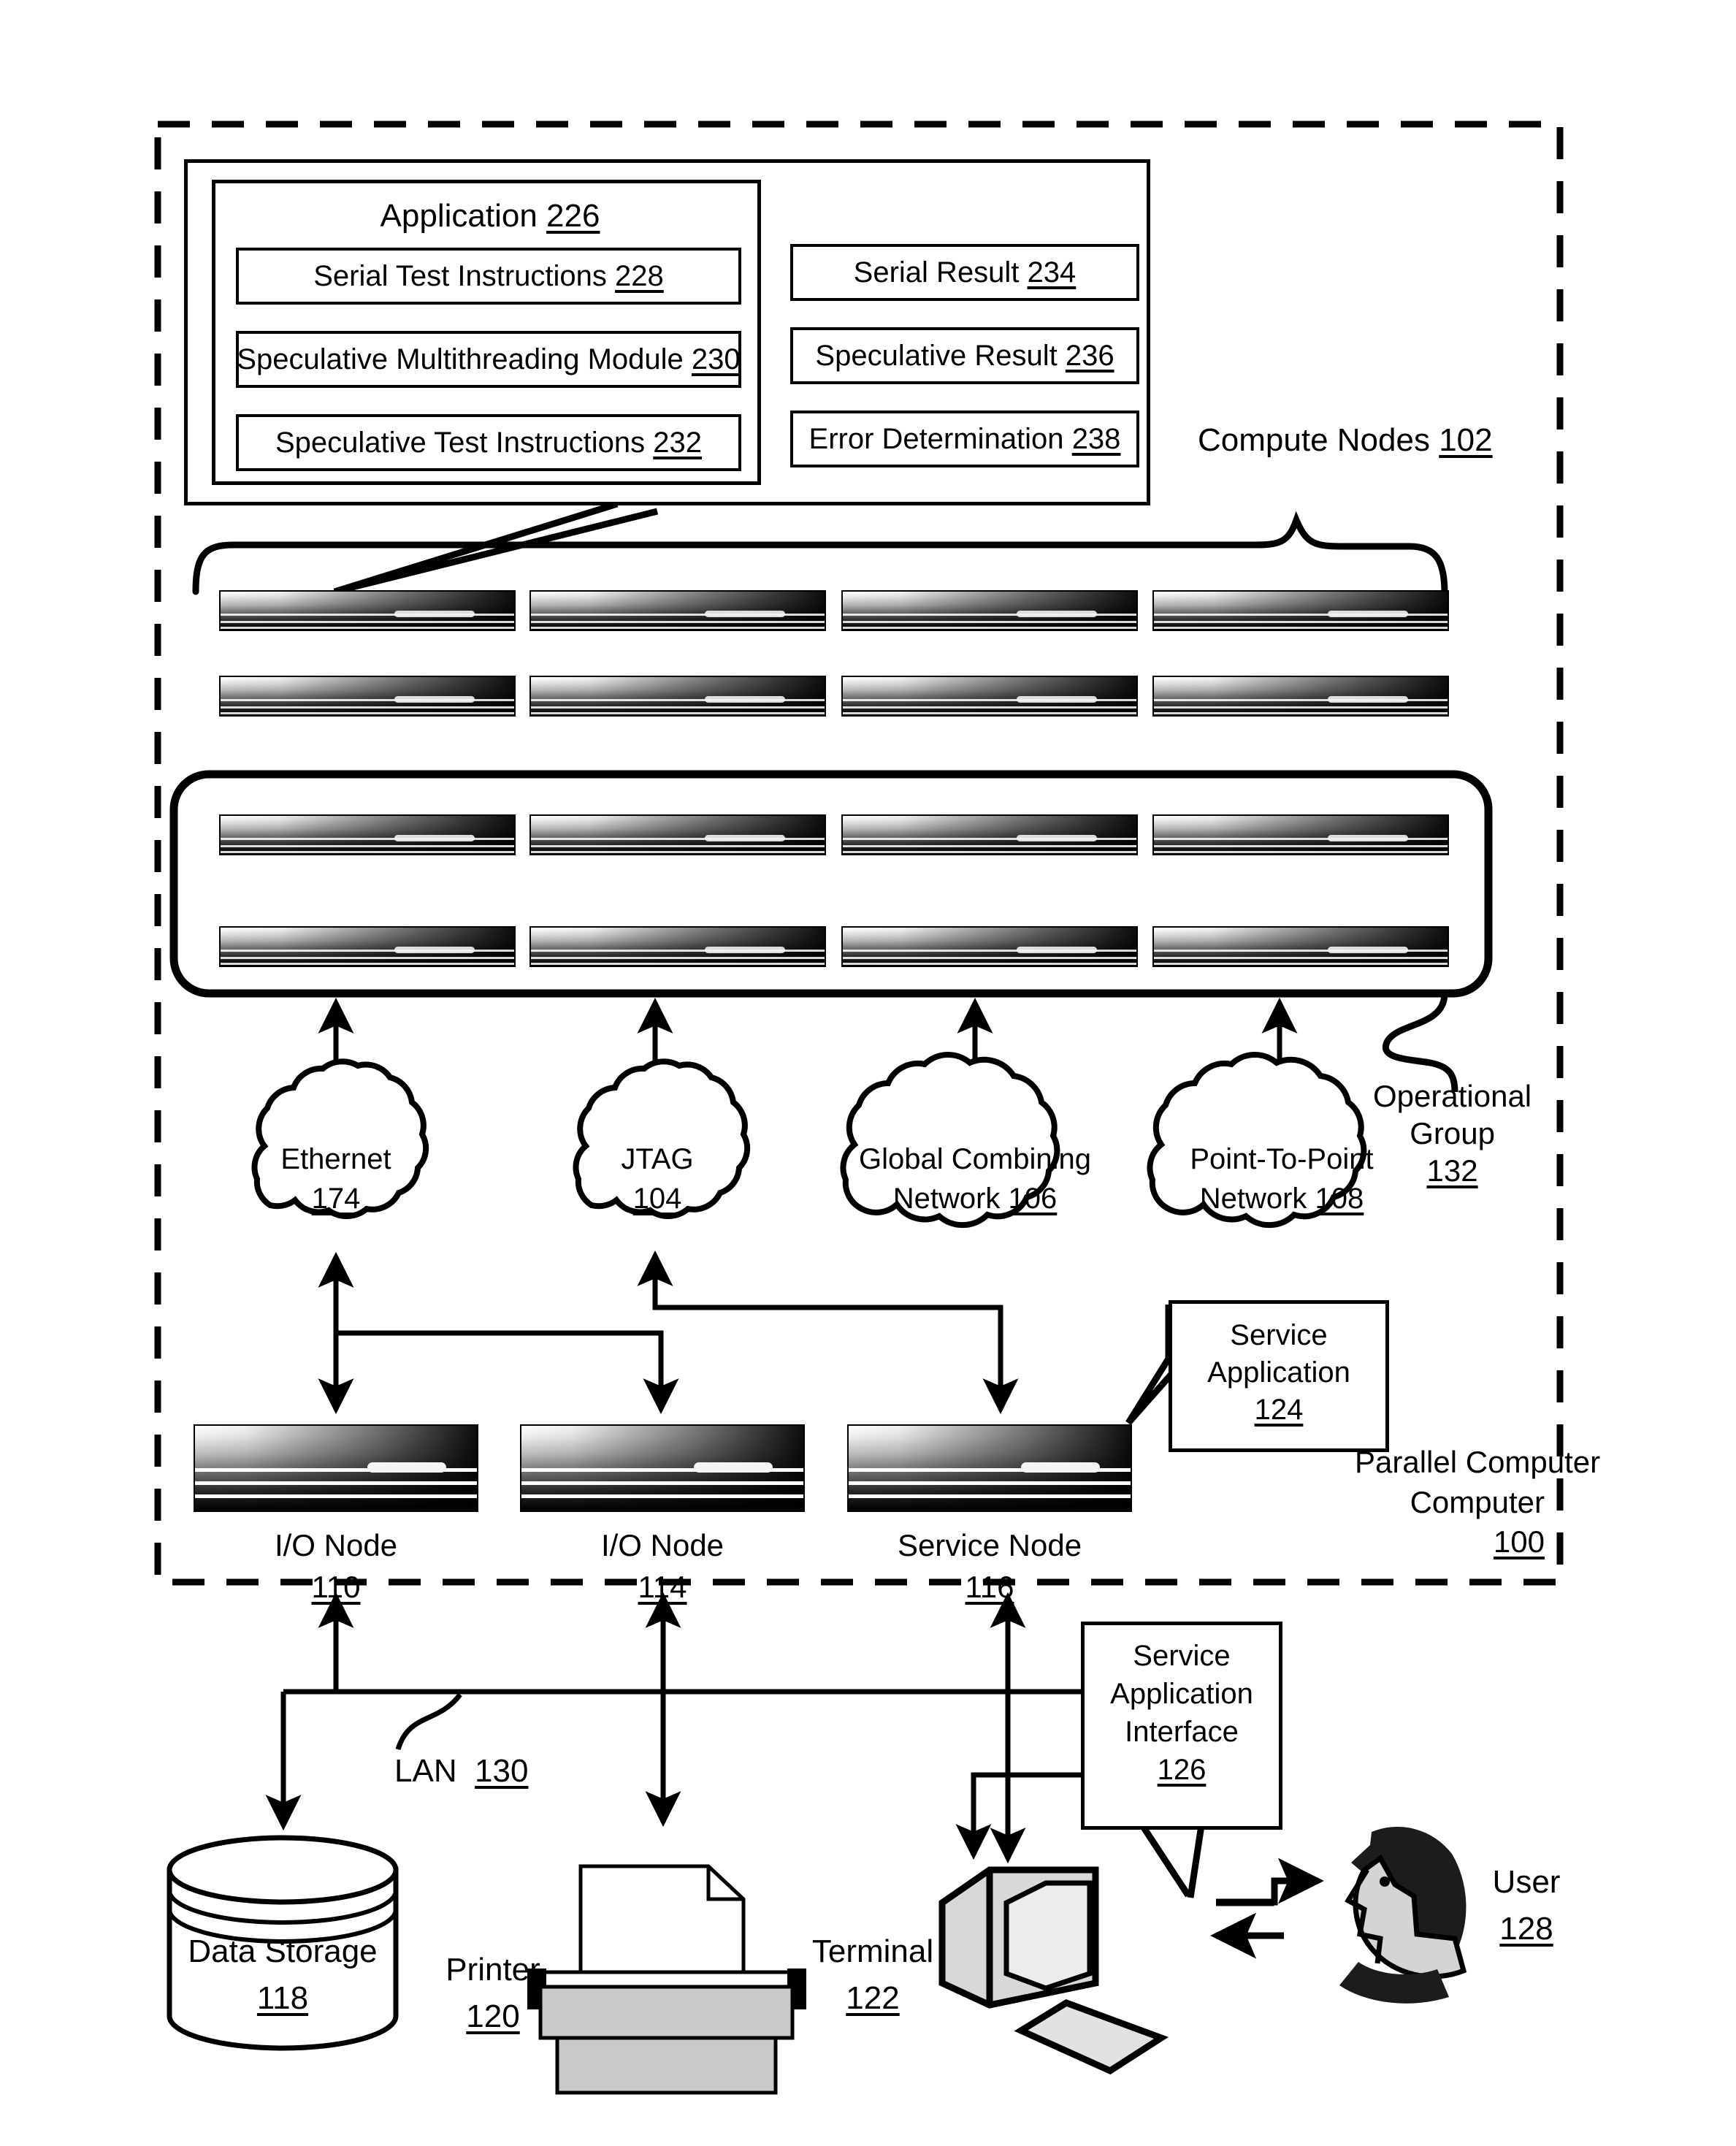 The image size is (1736, 2146). What do you see at coordinates (1519, 1541) in the screenshot?
I see `parallel-computer-ref: 100` at bounding box center [1519, 1541].